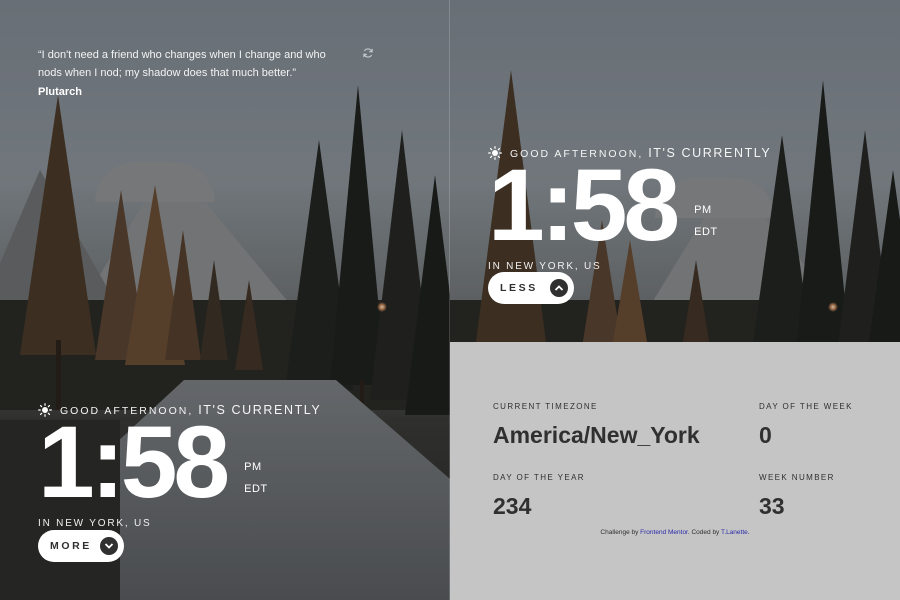 The width and height of the screenshot is (900, 600). Describe the element at coordinates (519, 288) in the screenshot. I see `less-button-label: LESS` at that location.